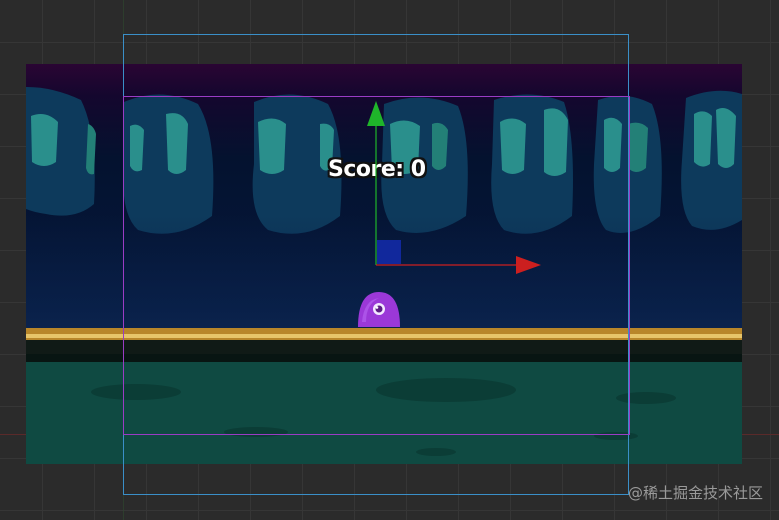 Image resolution: width=779 pixels, height=520 pixels. What do you see at coordinates (695, 493) in the screenshot?
I see `watermark: @稀土掘金技术社区` at bounding box center [695, 493].